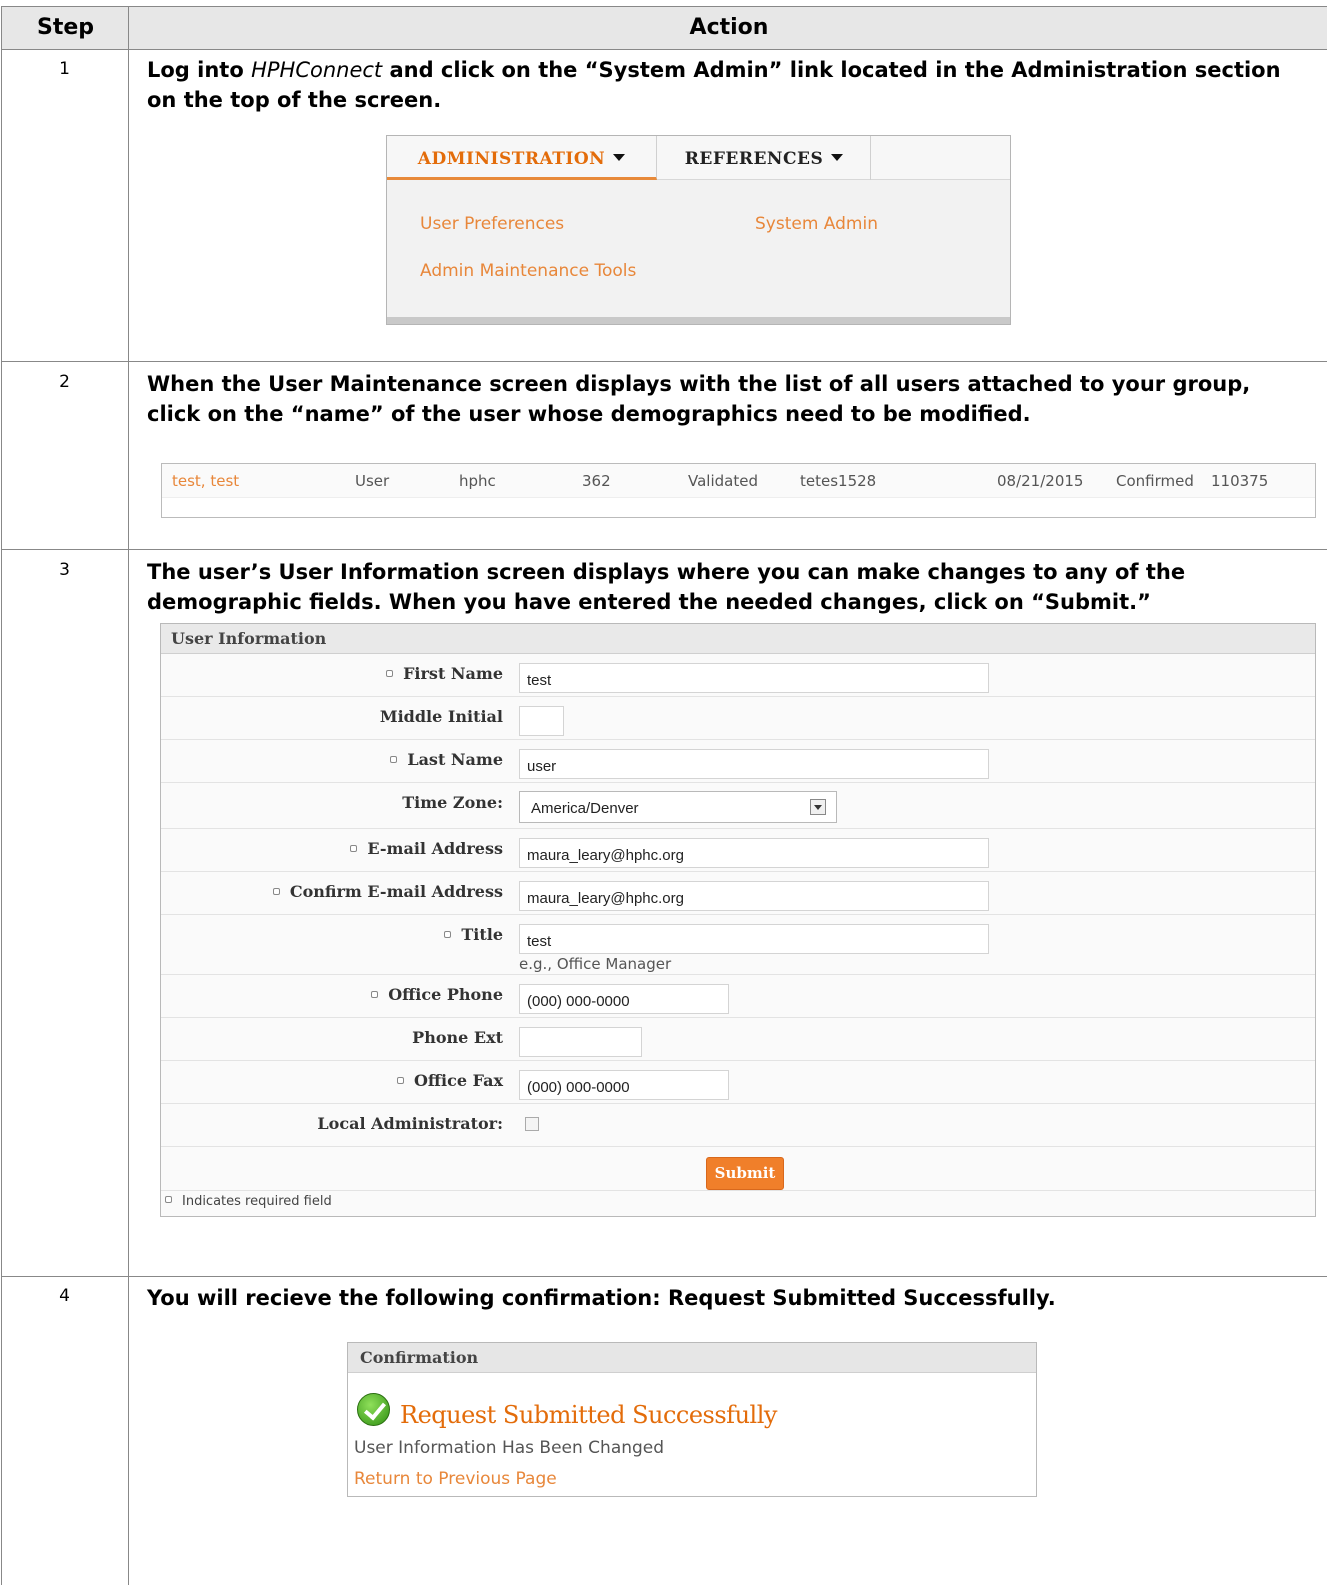 The image size is (1329, 1585). What do you see at coordinates (317, 70) in the screenshot?
I see `product-name: HPHConnect` at bounding box center [317, 70].